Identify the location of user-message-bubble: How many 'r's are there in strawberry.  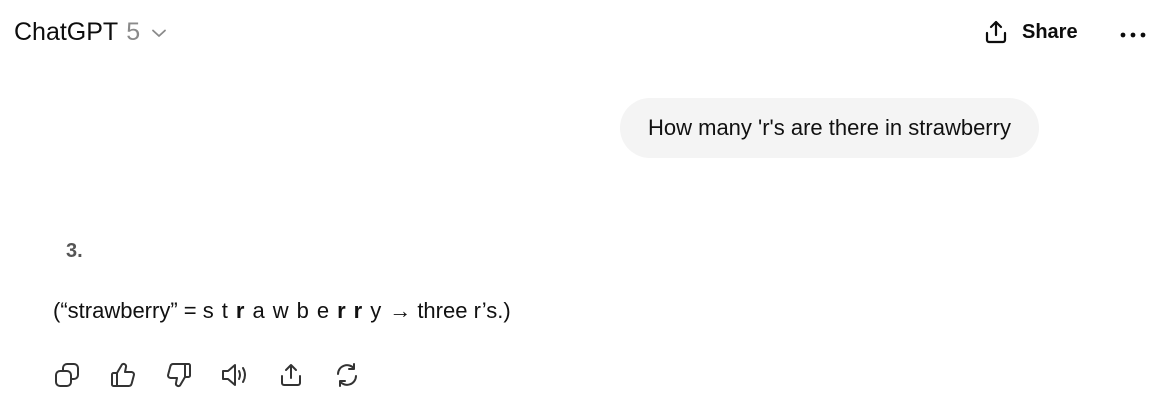
(829, 128).